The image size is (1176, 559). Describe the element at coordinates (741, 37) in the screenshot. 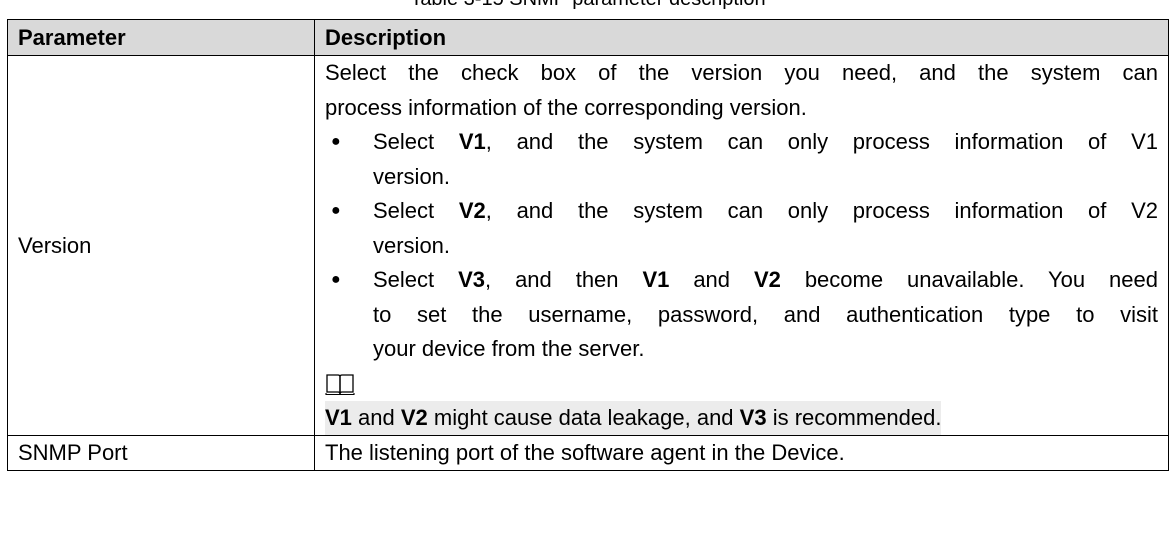

I see `header-description: Description` at that location.